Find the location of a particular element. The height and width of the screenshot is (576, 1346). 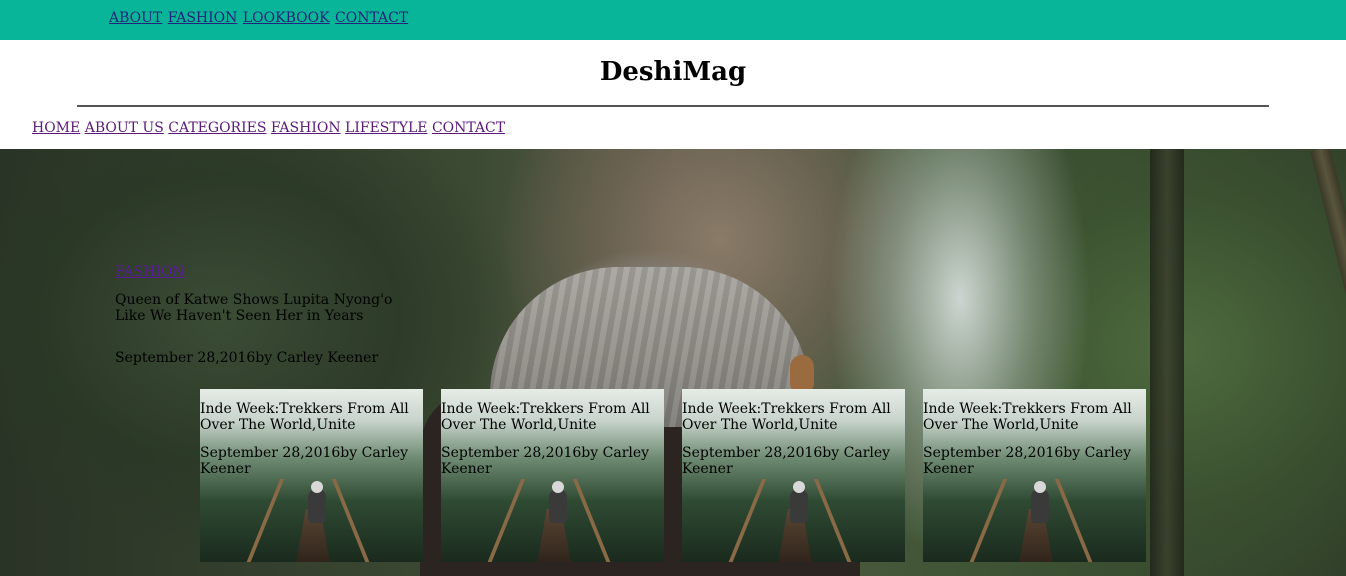

top-nav-contact-link: CONTACT is located at coordinates (371, 18).